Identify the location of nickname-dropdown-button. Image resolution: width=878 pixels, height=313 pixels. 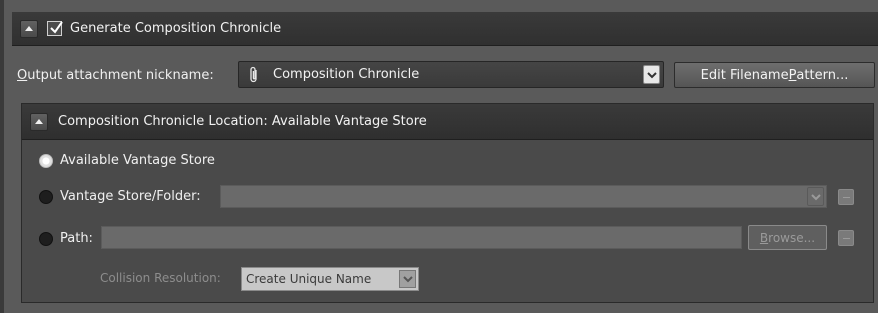
(651, 74).